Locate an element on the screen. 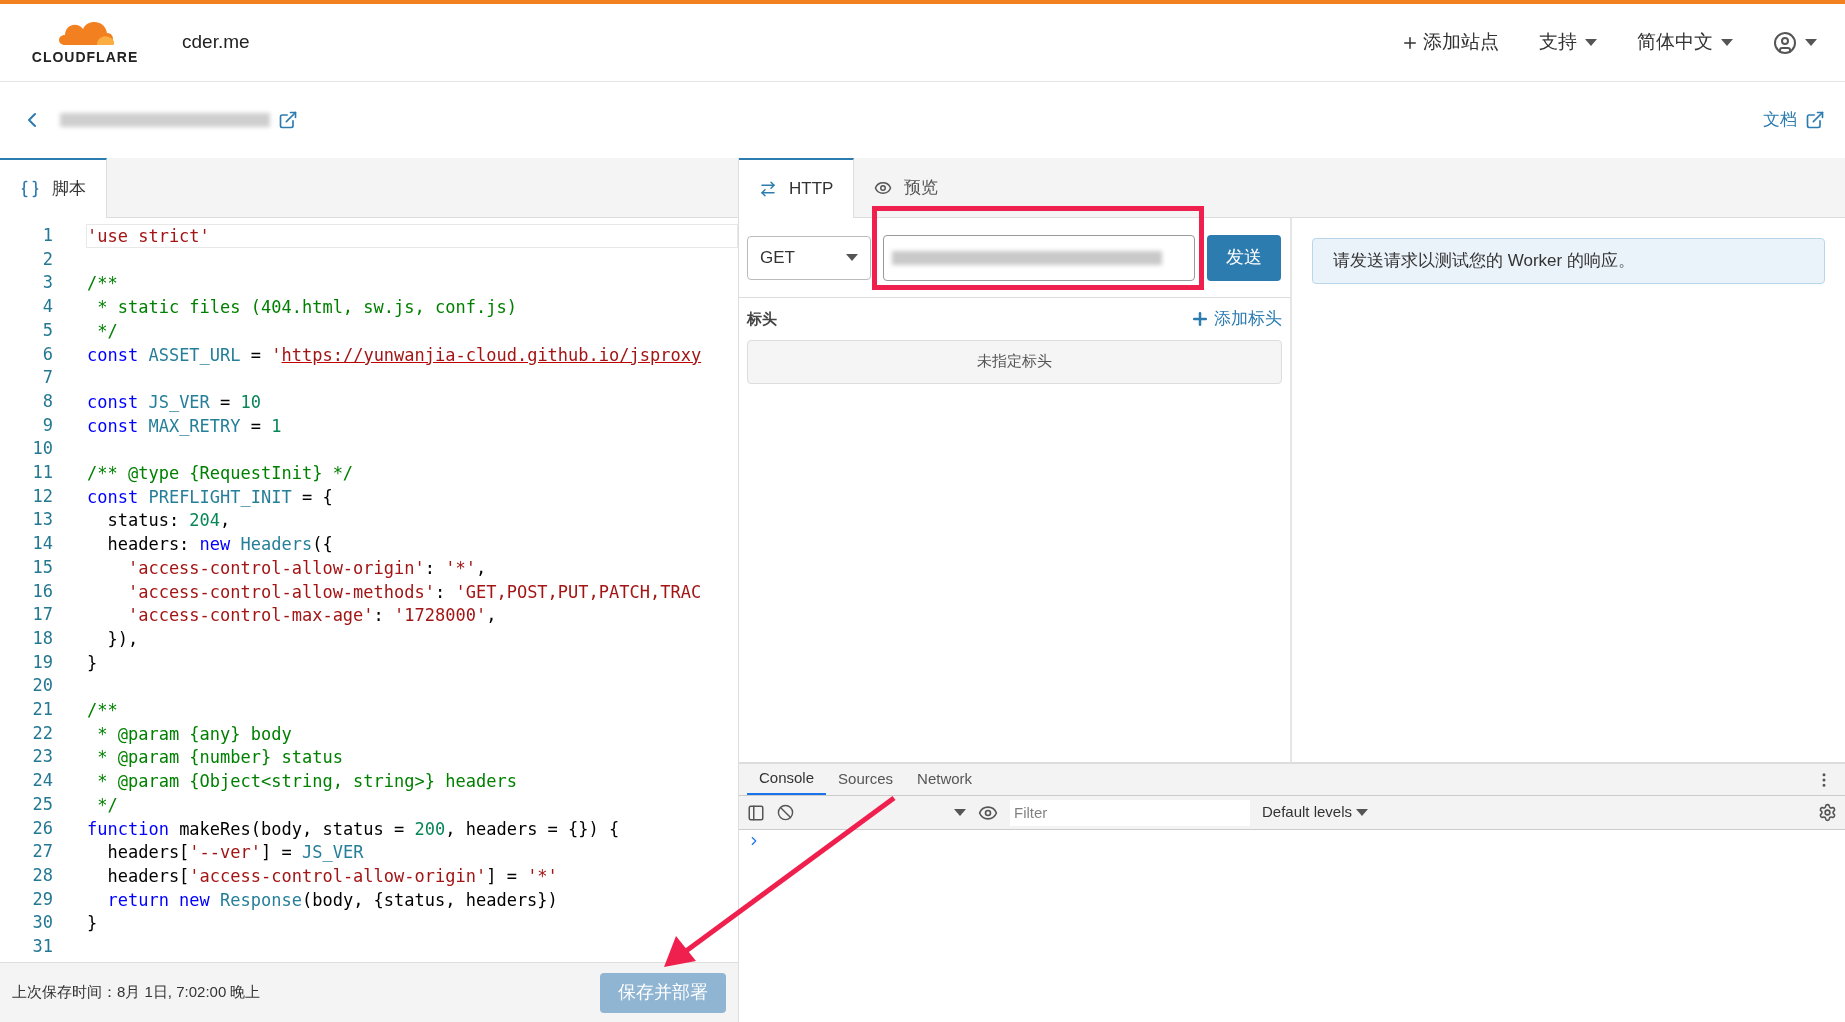 The width and height of the screenshot is (1845, 1022). line-number: 1 is located at coordinates (47, 235).